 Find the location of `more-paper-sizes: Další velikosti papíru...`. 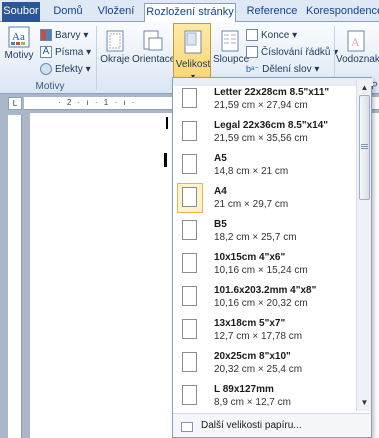

more-paper-sizes: Další velikosti papíru... is located at coordinates (272, 425).